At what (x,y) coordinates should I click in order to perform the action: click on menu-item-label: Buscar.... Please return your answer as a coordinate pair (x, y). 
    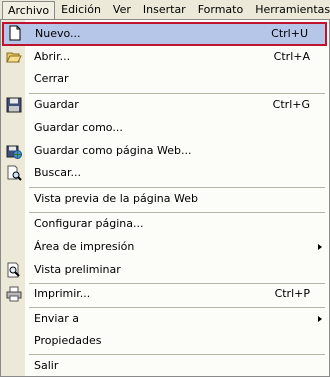
    Looking at the image, I should click on (58, 172).